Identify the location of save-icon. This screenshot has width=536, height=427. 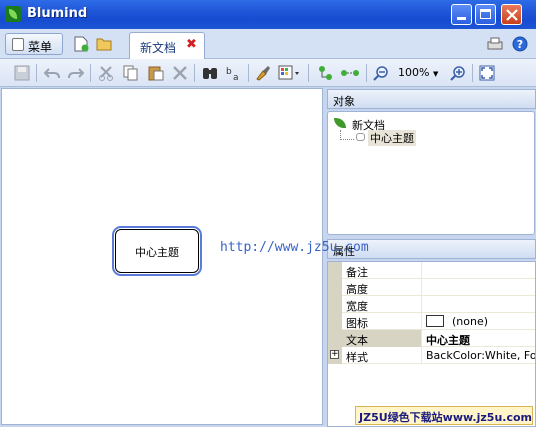
(22, 73).